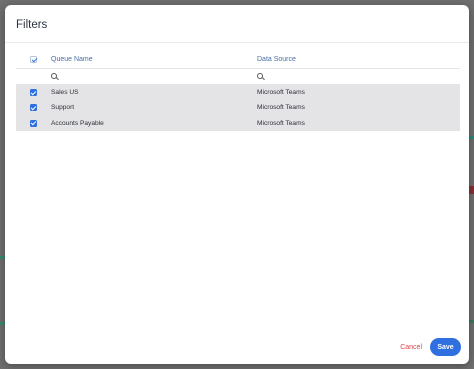 The image size is (474, 369). Describe the element at coordinates (238, 108) in the screenshot. I see `table-row: Support Microsoft Teams` at that location.